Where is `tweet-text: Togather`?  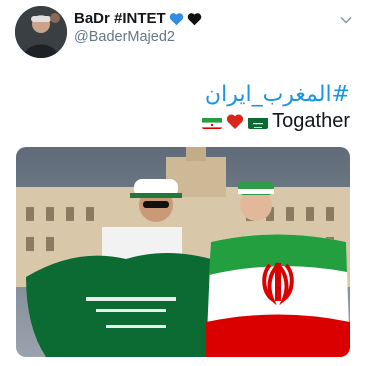
tweet-text: Togather is located at coordinates (311, 121).